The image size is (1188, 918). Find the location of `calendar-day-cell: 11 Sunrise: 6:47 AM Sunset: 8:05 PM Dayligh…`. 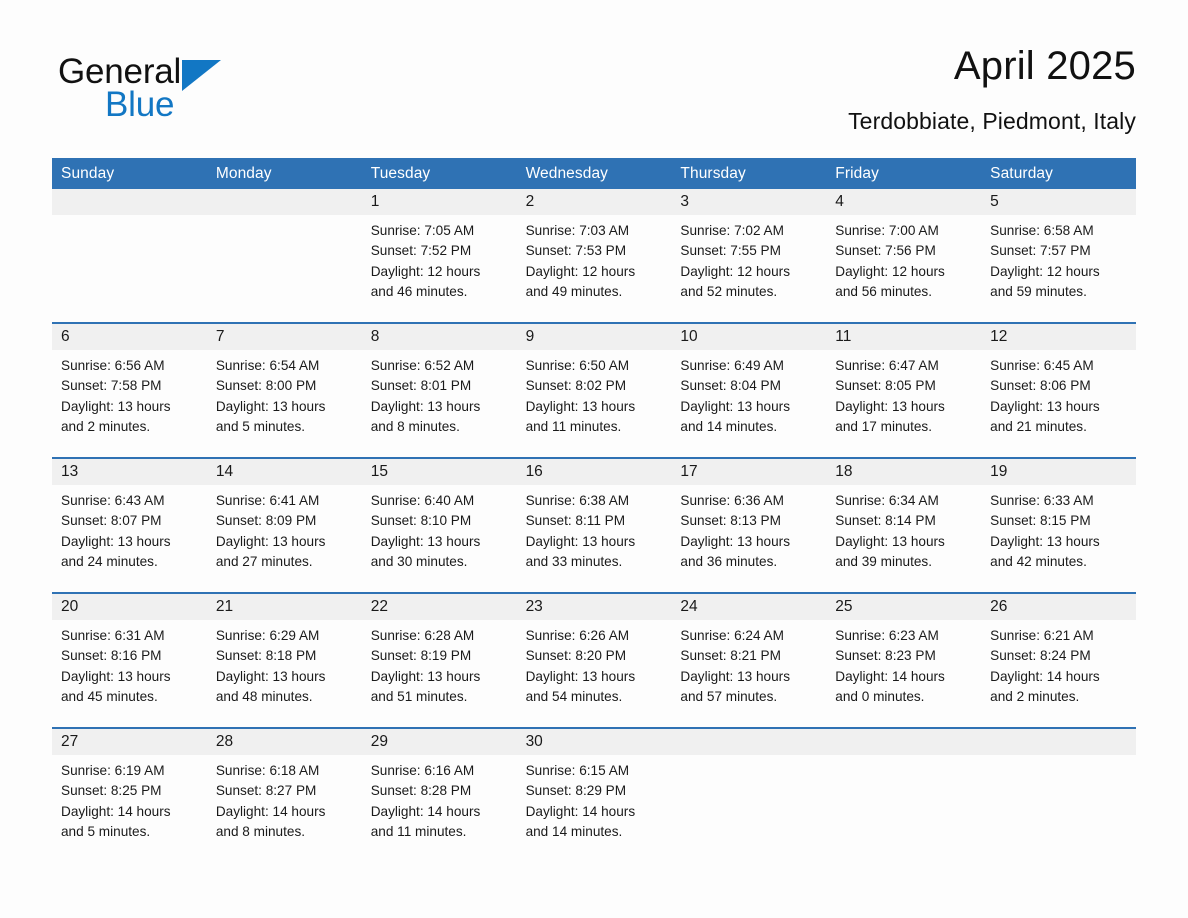

calendar-day-cell: 11 Sunrise: 6:47 AM Sunset: 8:05 PM Dayligh… is located at coordinates (904, 390).